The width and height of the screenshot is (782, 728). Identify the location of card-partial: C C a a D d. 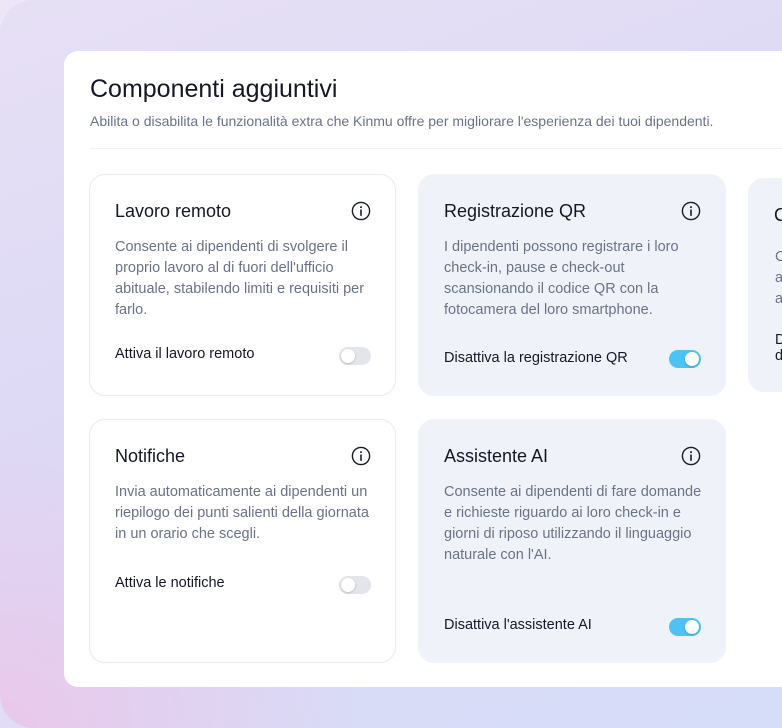
(765, 285).